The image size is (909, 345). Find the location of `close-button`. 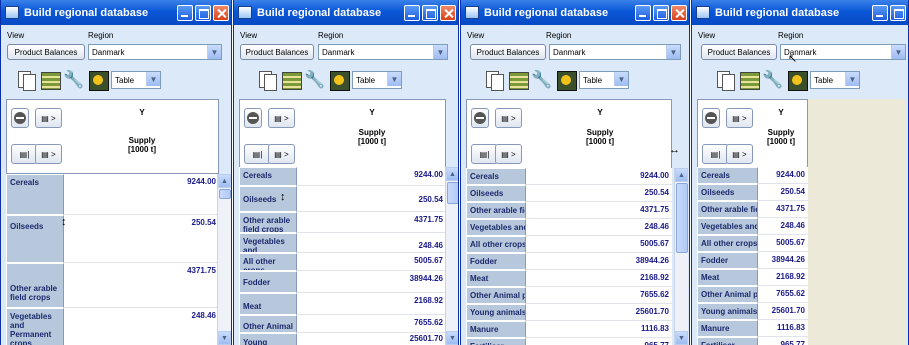

close-button is located at coordinates (679, 12).